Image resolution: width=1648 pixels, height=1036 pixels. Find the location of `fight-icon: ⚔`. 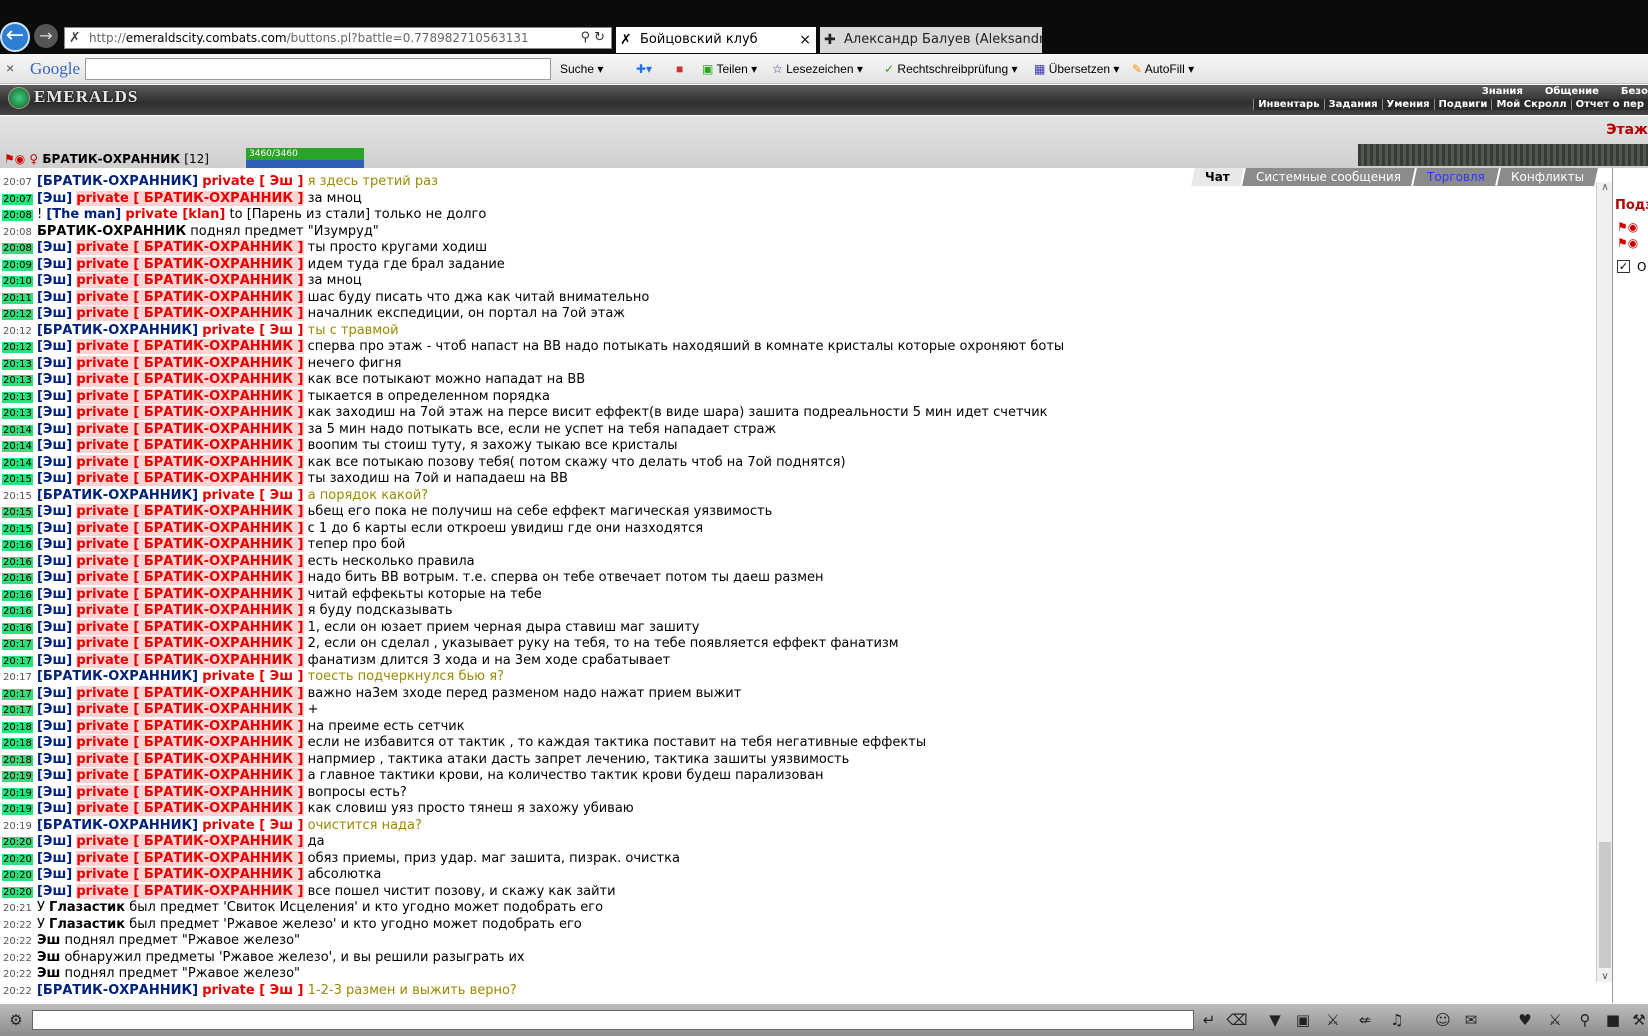

fight-icon: ⚔ is located at coordinates (1333, 1020).